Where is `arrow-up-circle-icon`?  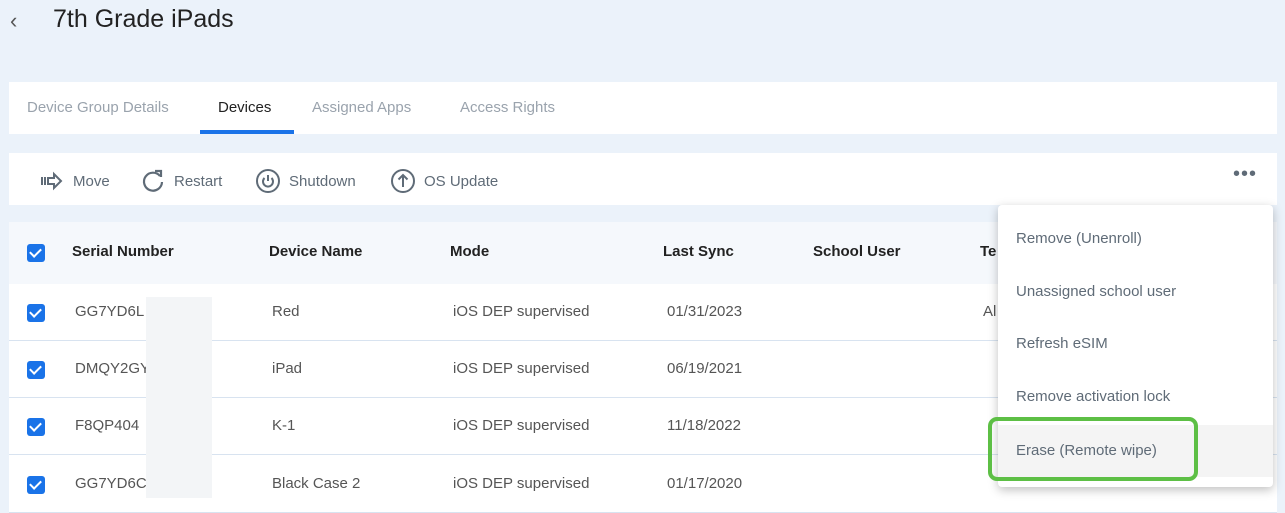
arrow-up-circle-icon is located at coordinates (403, 181).